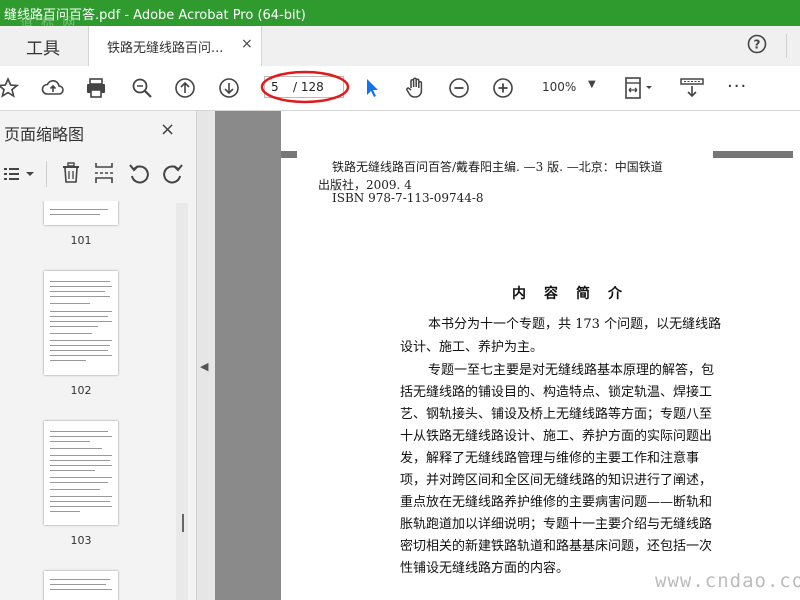  What do you see at coordinates (503, 88) in the screenshot?
I see `zoom-in-icon` at bounding box center [503, 88].